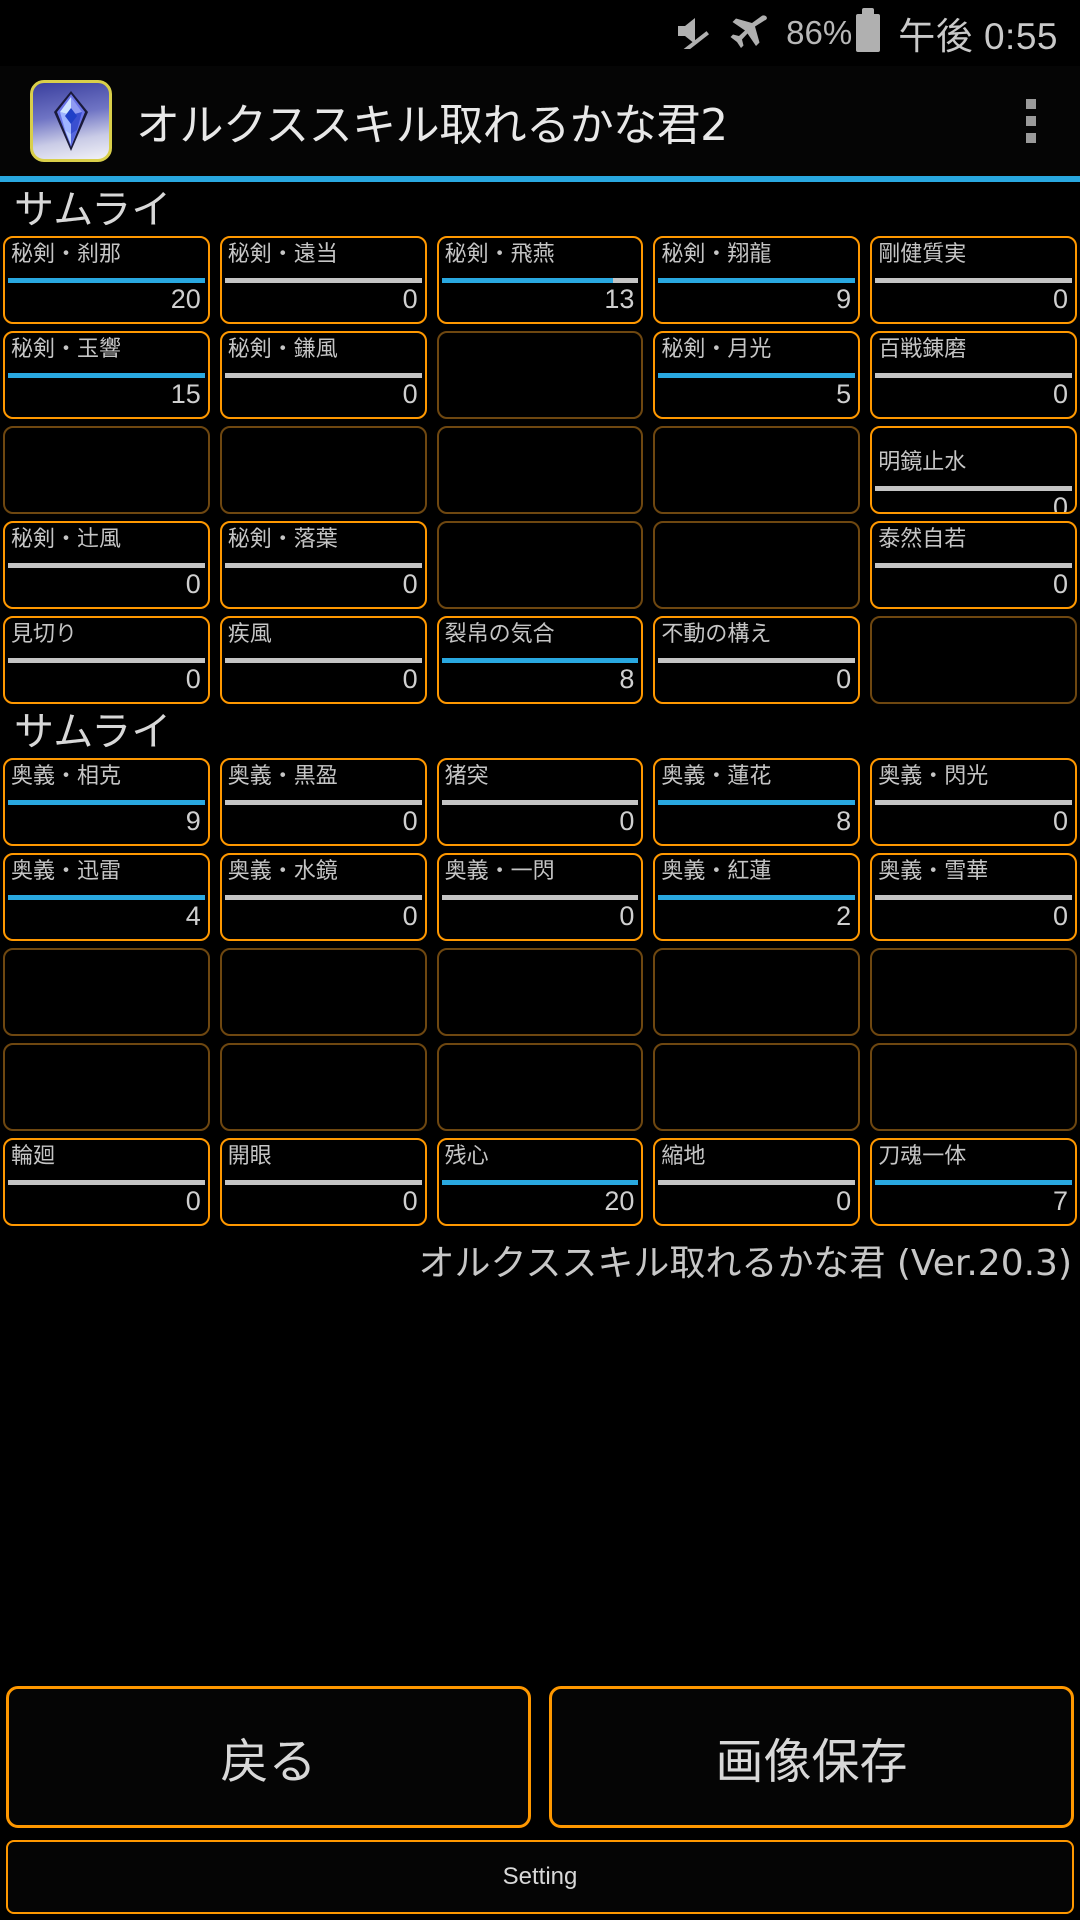 The width and height of the screenshot is (1080, 1920). I want to click on skill-card: 剛健質実 0, so click(973, 280).